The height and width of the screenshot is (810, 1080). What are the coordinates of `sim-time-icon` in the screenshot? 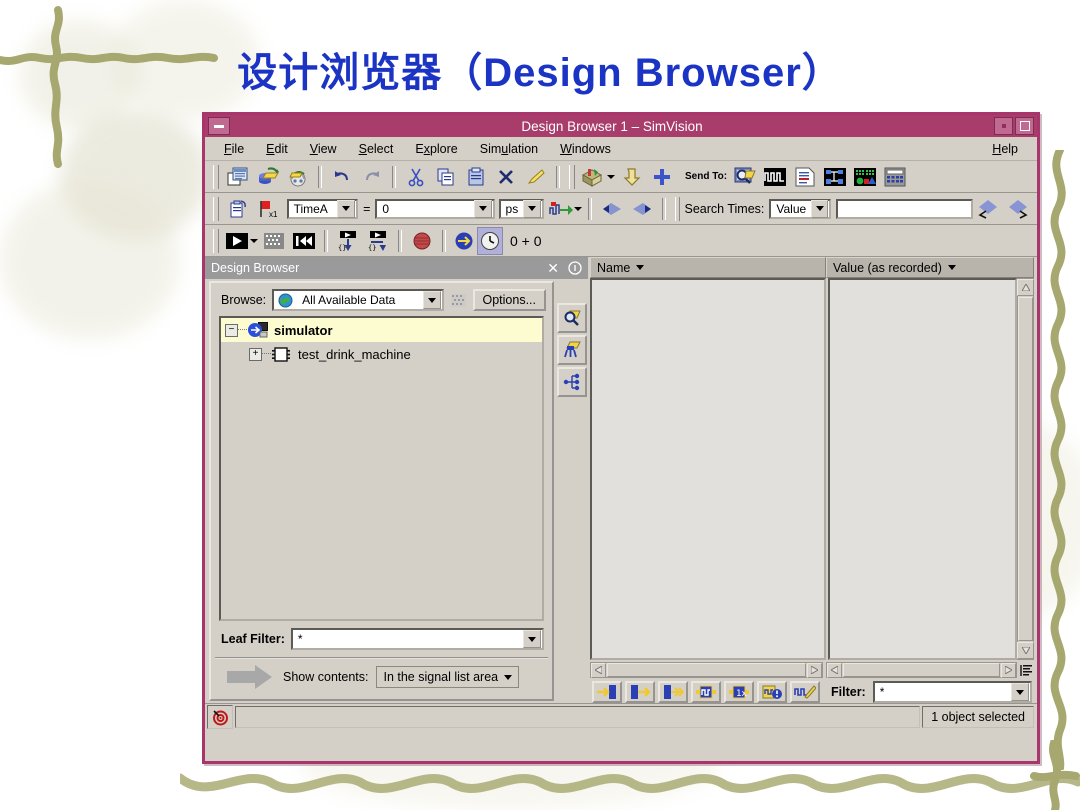 It's located at (464, 241).